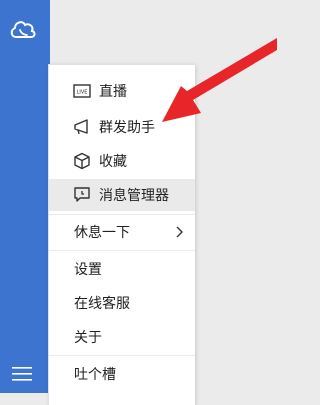 The height and width of the screenshot is (405, 320). I want to click on cube-icon, so click(82, 161).